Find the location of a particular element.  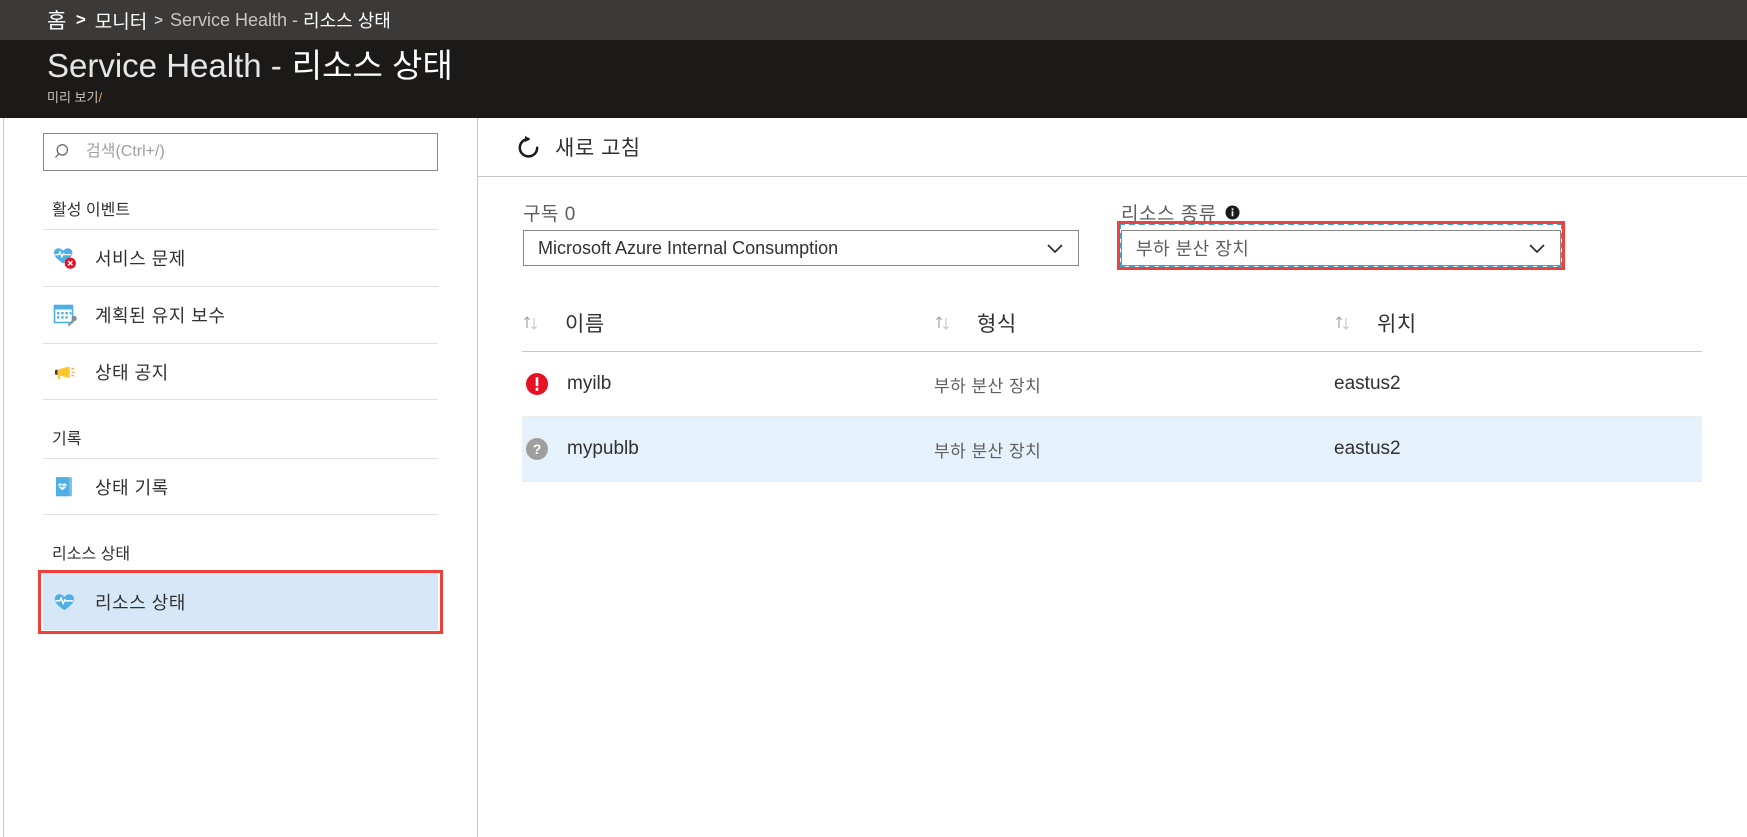

column-header-location: 위치 is located at coordinates (1518, 330).